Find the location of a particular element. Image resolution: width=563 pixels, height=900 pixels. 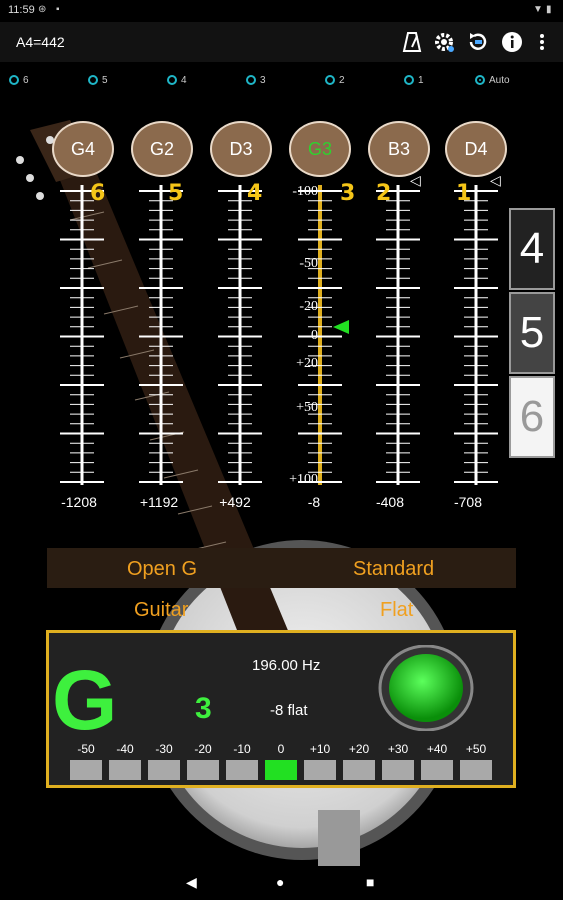

scale-label: -20 is located at coordinates (308, 306).